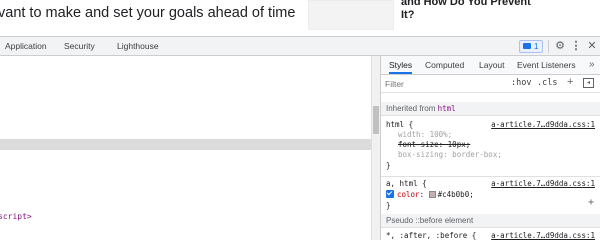 Image resolution: width=600 pixels, height=240 pixels. I want to click on issues-button: 1, so click(531, 46).